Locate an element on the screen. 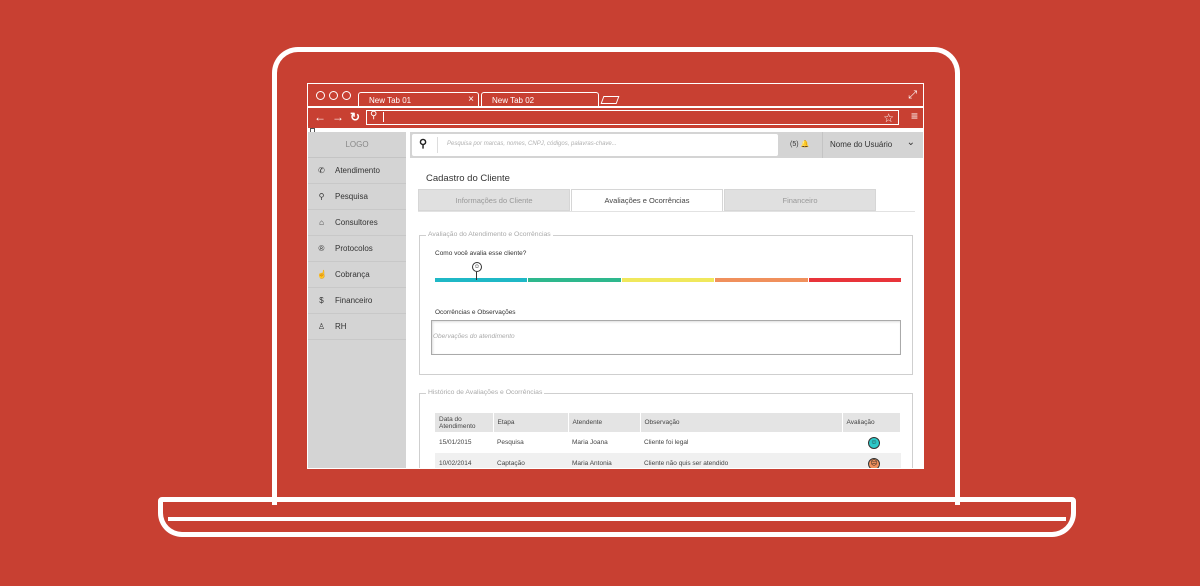 This screenshot has height=586, width=1200. cell-note: Cliente não quis ser atendido is located at coordinates (741, 460).